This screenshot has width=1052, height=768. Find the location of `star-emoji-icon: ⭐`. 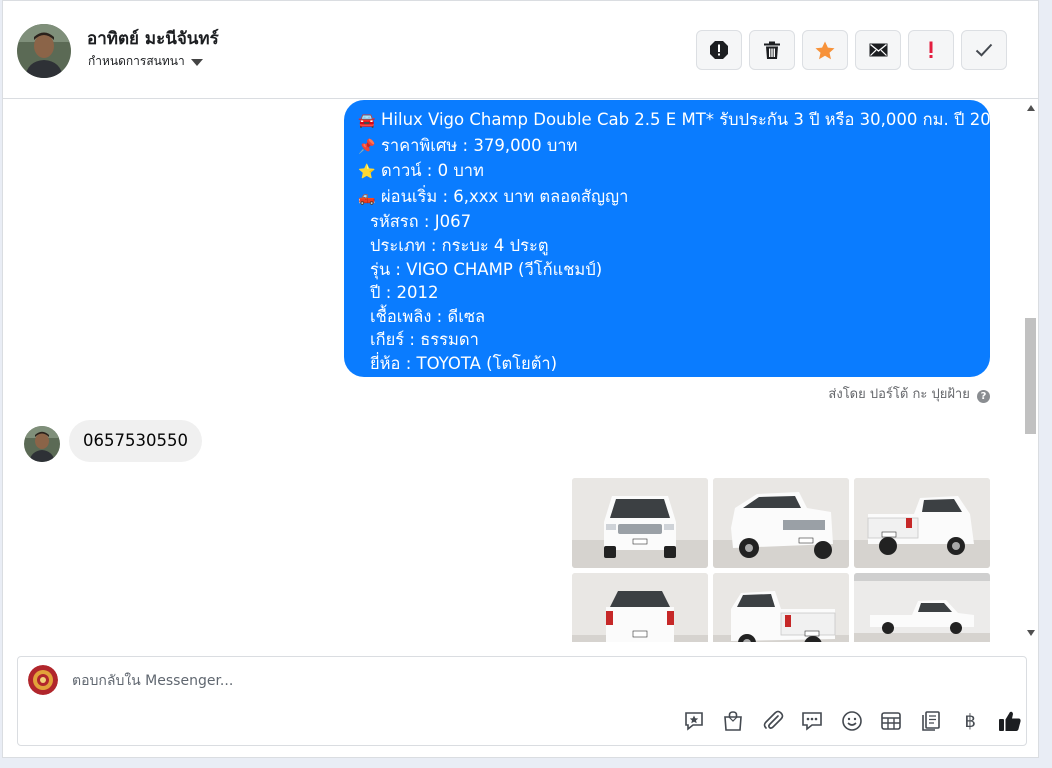

star-emoji-icon: ⭐ is located at coordinates (367, 172).